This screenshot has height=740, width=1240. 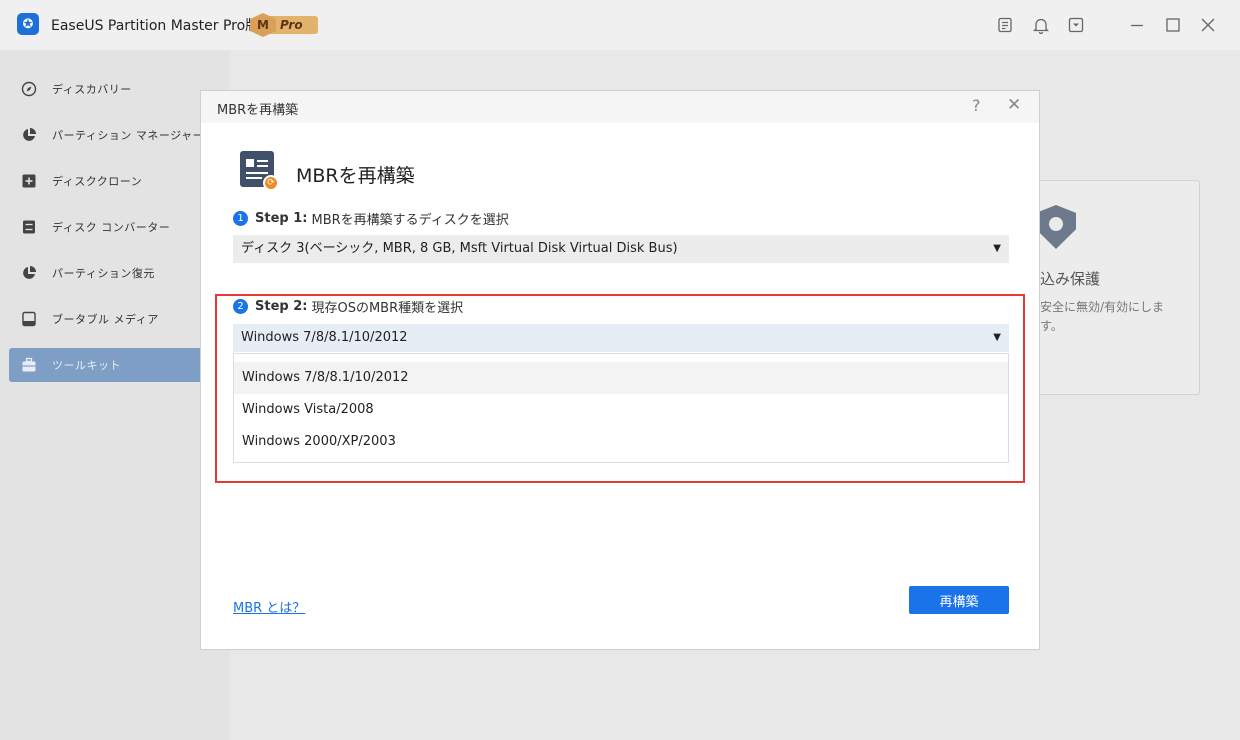 I want to click on sidebar-item-label: ディスククローン, so click(x=97, y=181).